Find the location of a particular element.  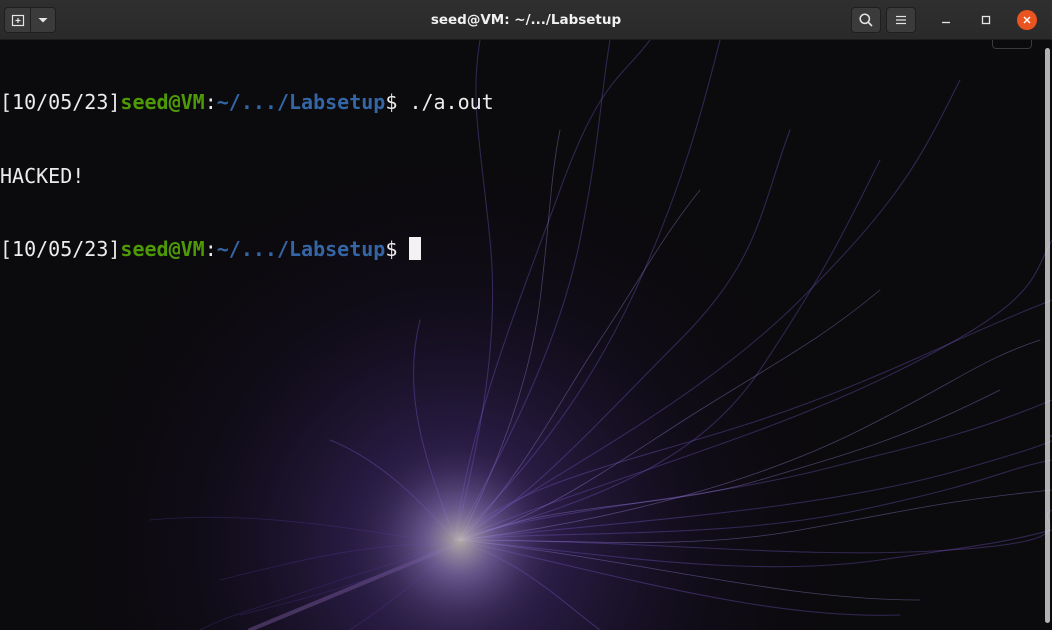

text-cursor is located at coordinates (415, 248).